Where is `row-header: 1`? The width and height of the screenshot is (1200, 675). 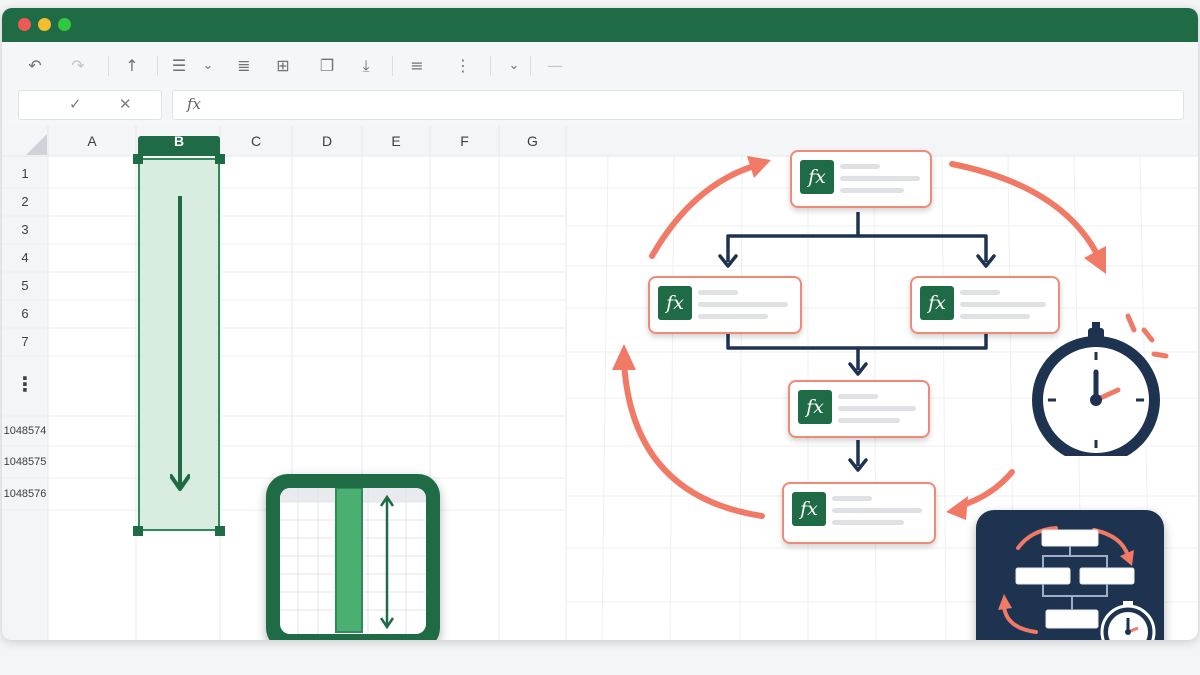 row-header: 1 is located at coordinates (25, 173).